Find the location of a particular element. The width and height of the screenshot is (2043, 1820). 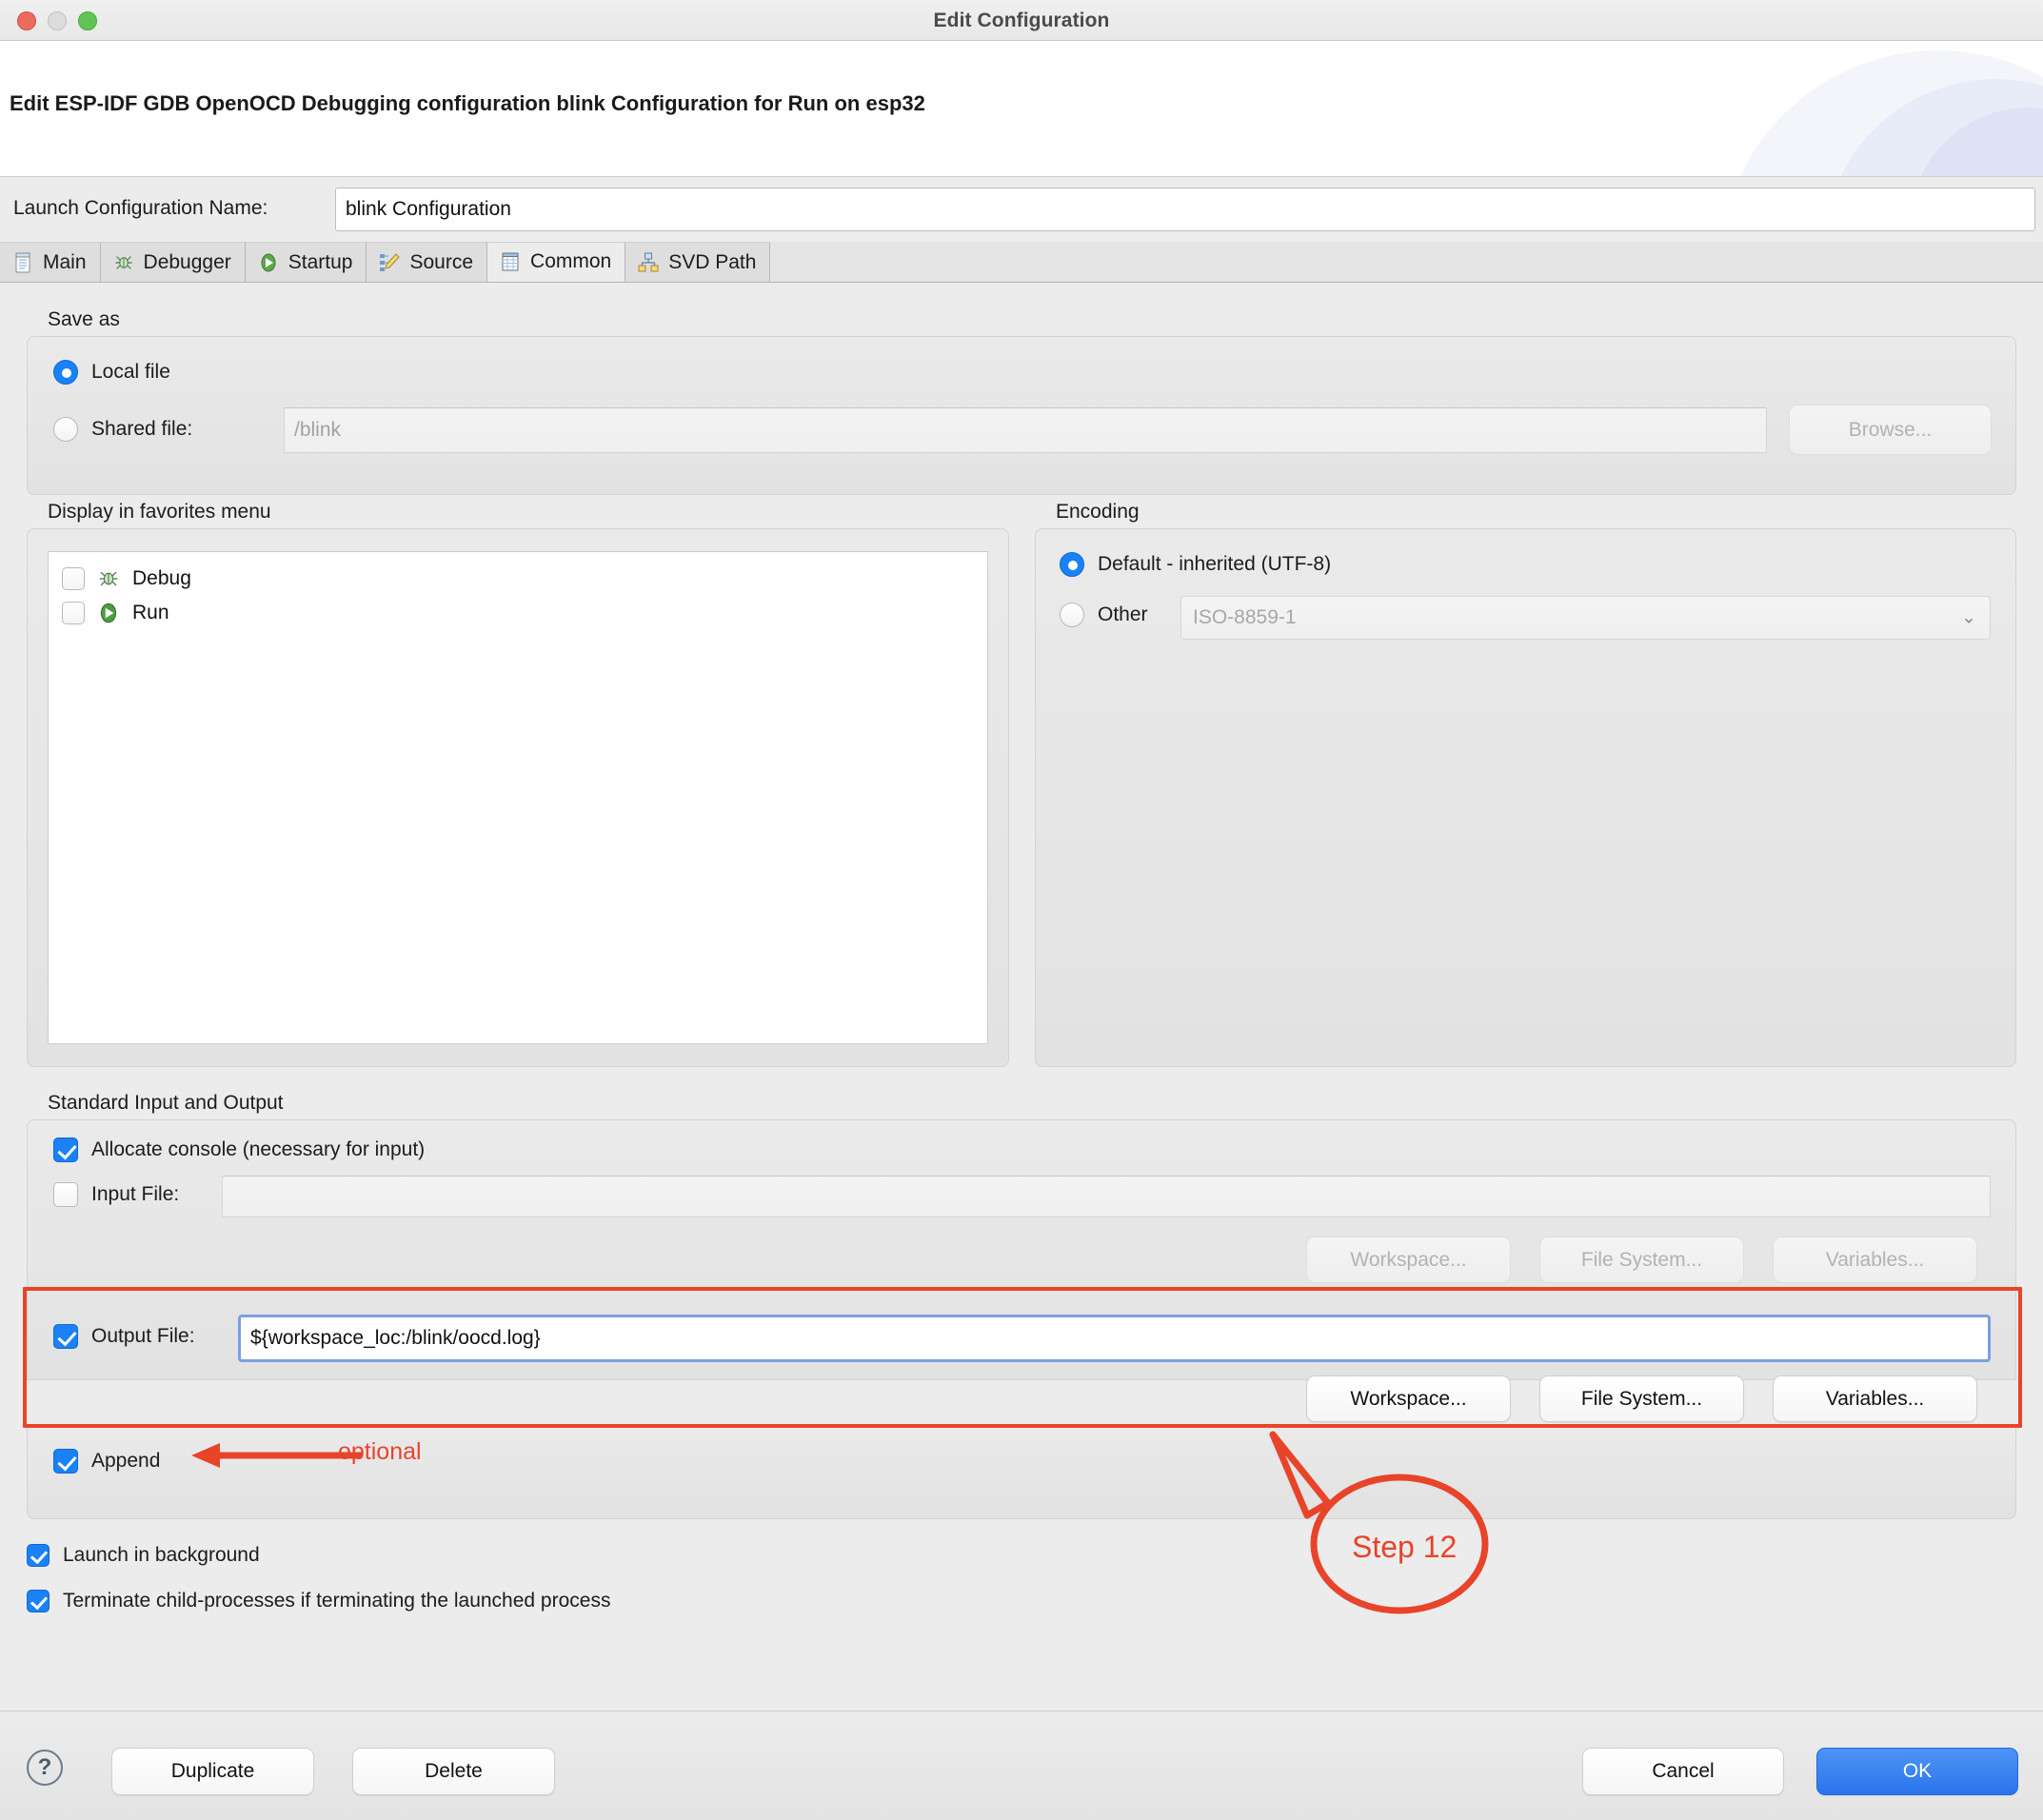

tab-svd-path: SVD Path is located at coordinates (698, 262).